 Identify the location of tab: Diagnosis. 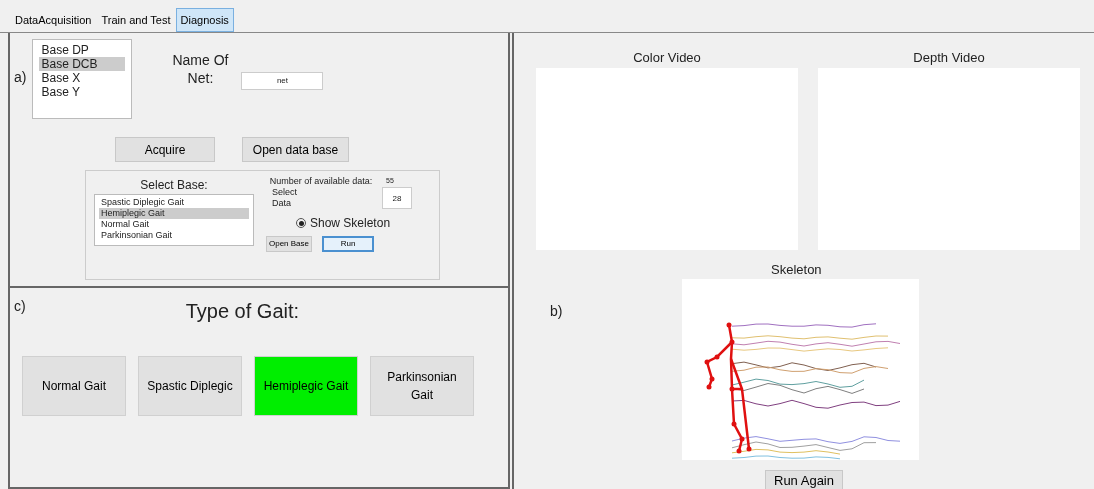
(204, 19).